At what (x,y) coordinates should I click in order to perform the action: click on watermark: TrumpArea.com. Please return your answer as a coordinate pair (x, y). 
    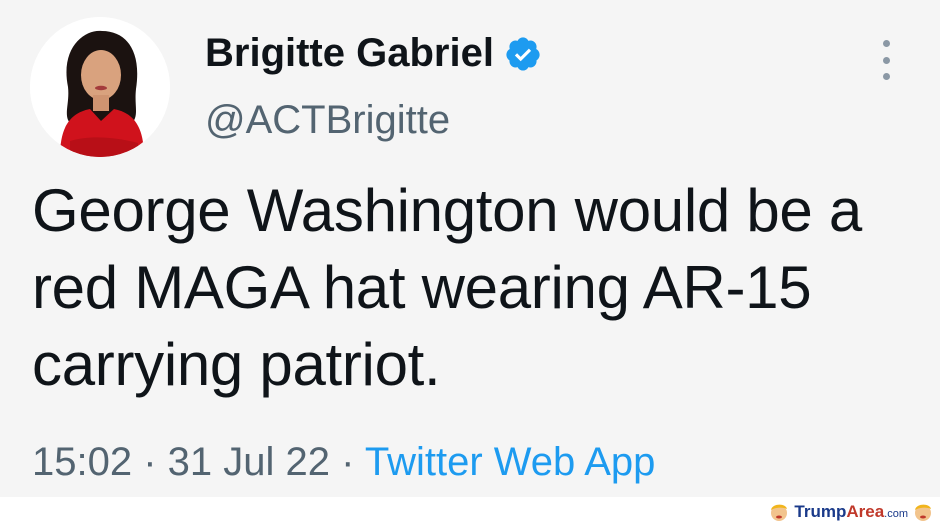
    Looking at the image, I should click on (851, 512).